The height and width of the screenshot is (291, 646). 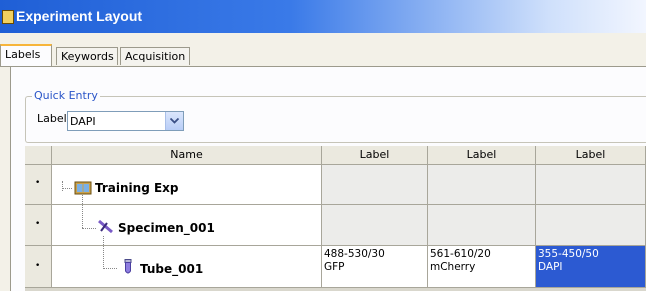 What do you see at coordinates (187, 155) in the screenshot?
I see `column-header-name: Name` at bounding box center [187, 155].